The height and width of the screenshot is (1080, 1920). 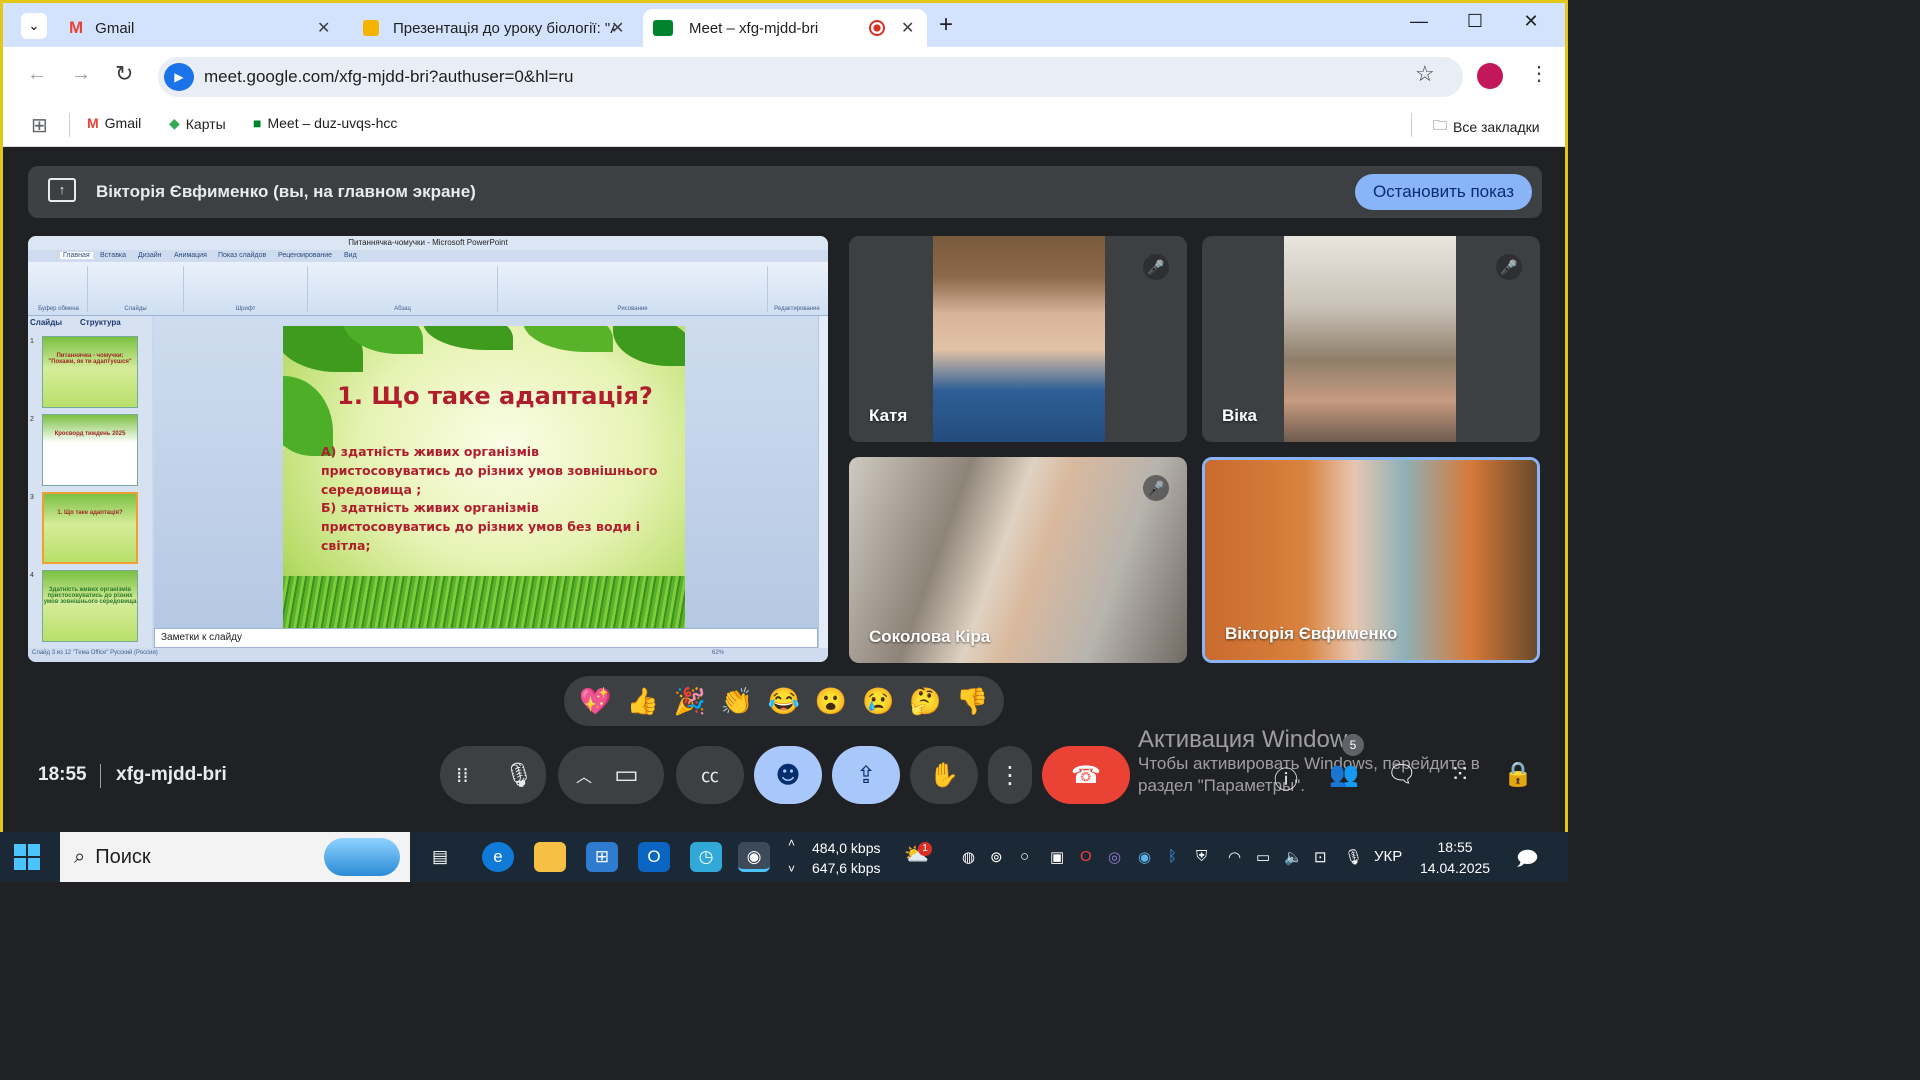 What do you see at coordinates (39, 125) in the screenshot?
I see `apps-grid-icon: ⊞` at bounding box center [39, 125].